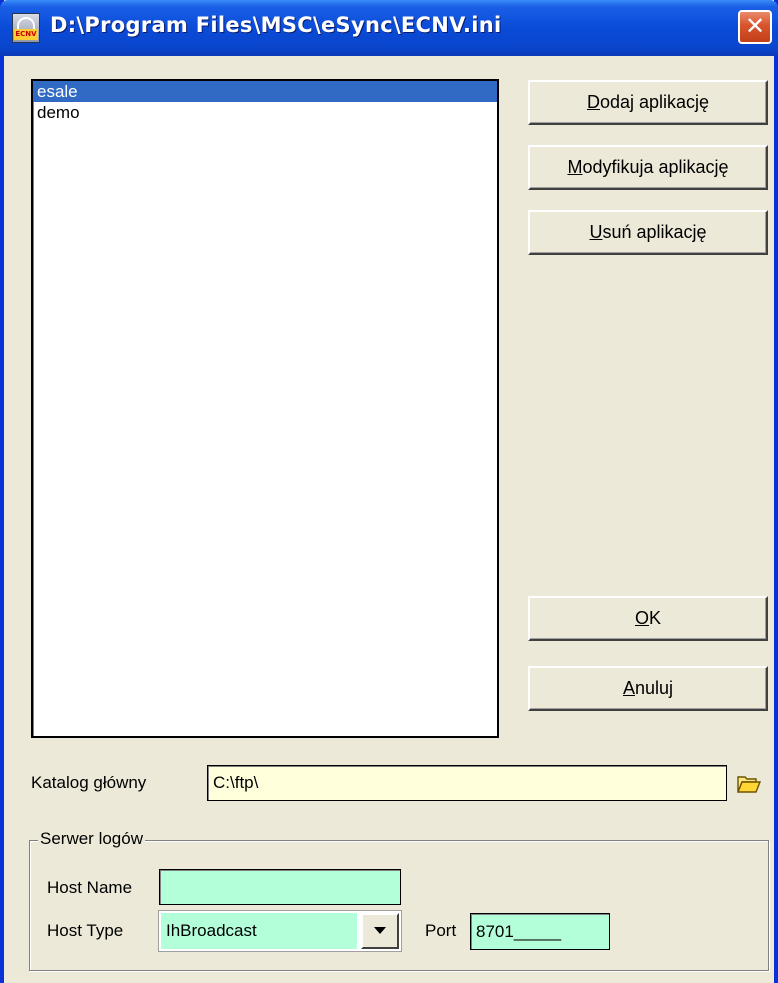 The width and height of the screenshot is (778, 983). What do you see at coordinates (280, 887) in the screenshot?
I see `host-name-input` at bounding box center [280, 887].